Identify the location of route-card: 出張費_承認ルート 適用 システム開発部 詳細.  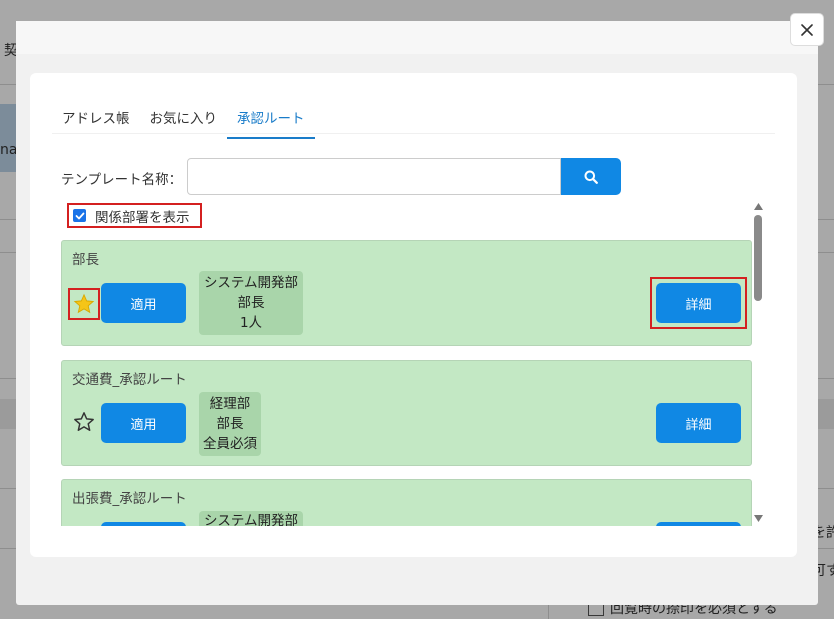
(406, 502).